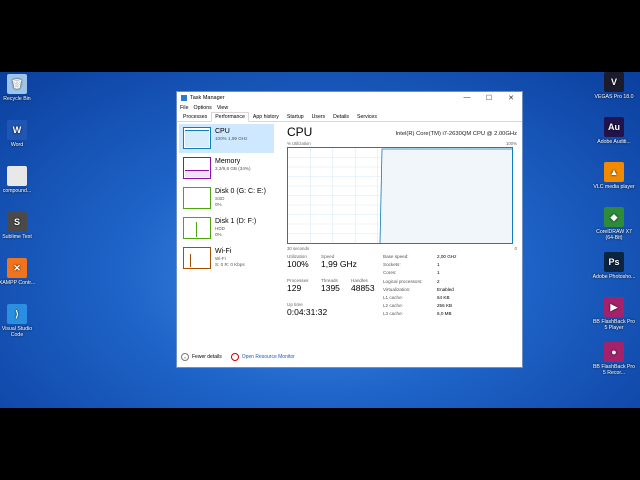 This screenshot has height=480, width=640. I want to click on sidebar-item-cpu: CPU 100% 1,99 GHz, so click(226, 138).